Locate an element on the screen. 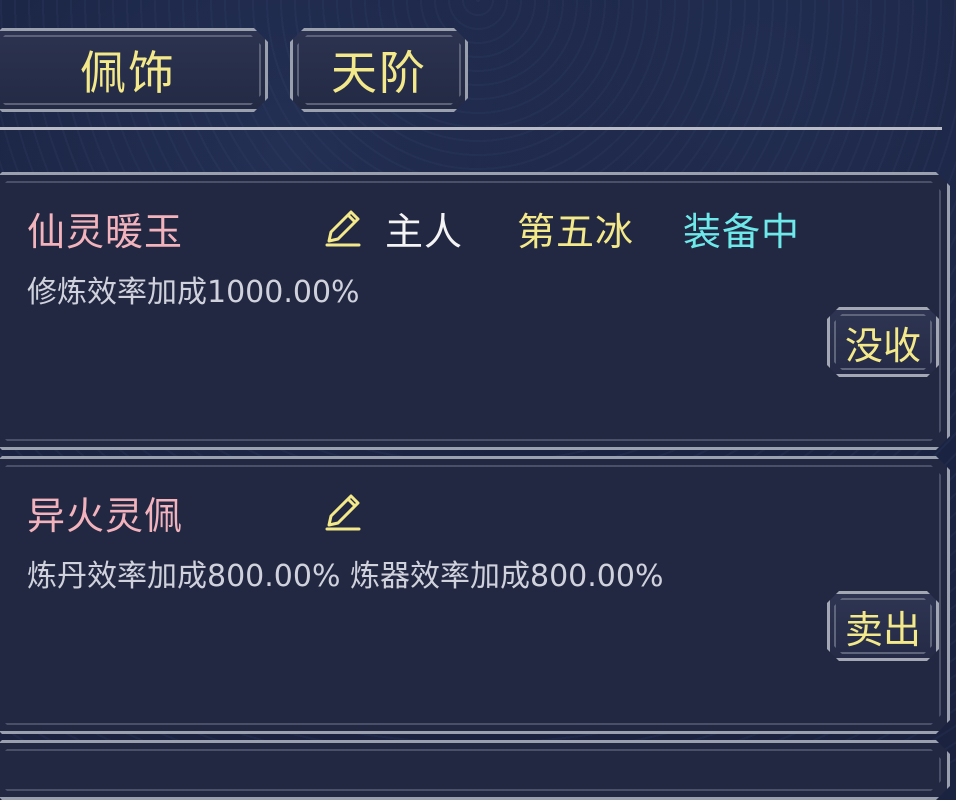  holder-name: 第五冰 is located at coordinates (576, 232).